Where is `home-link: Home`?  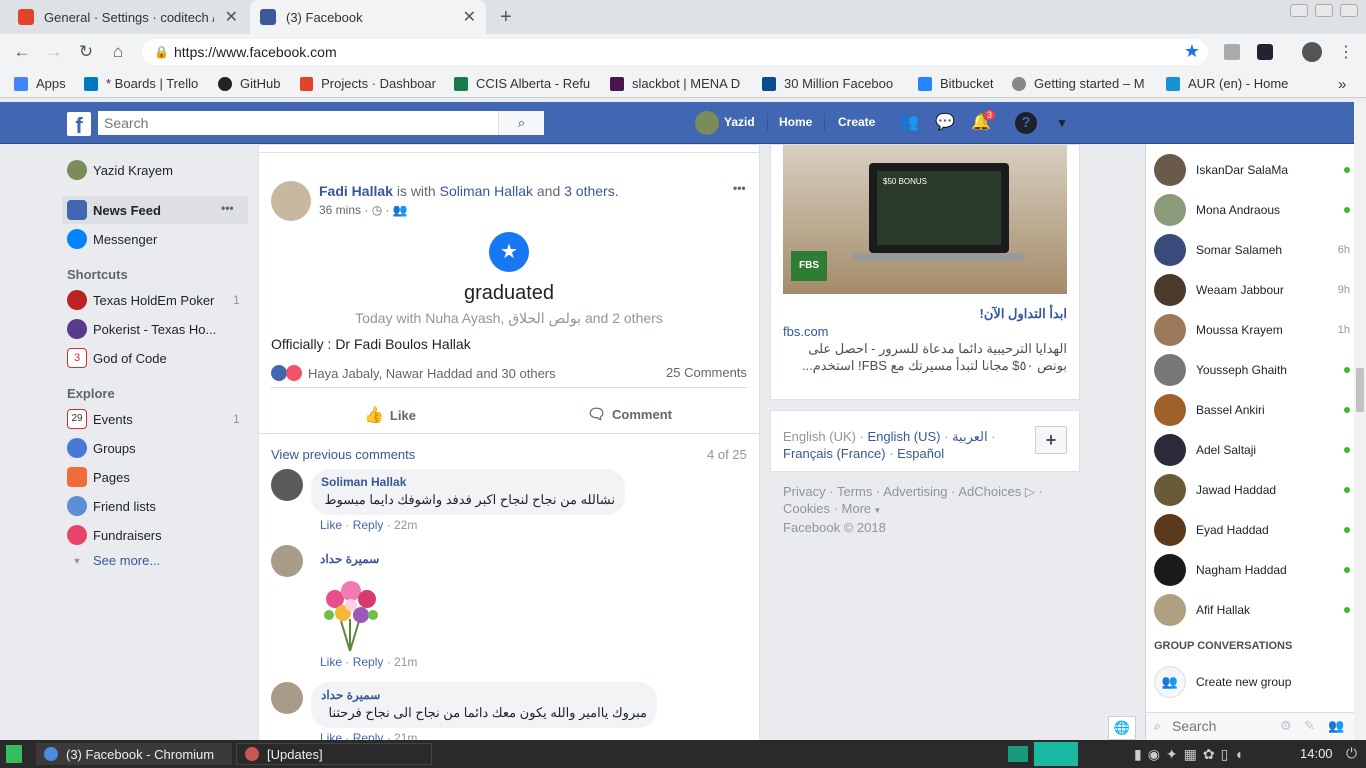
home-link: Home is located at coordinates (795, 122).